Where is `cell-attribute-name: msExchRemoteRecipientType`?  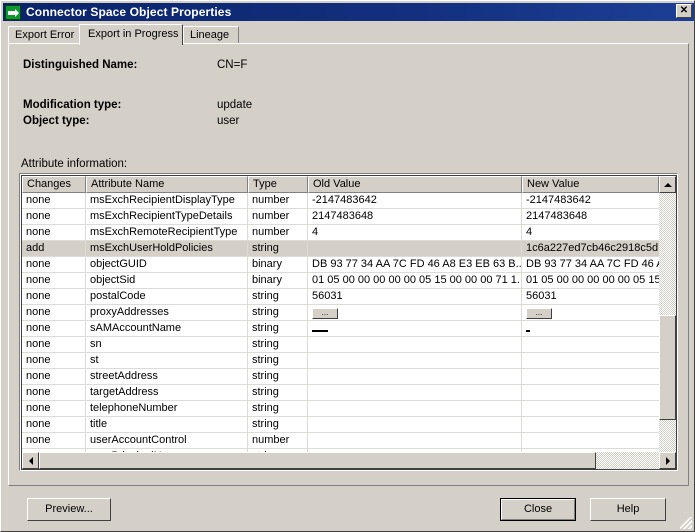
cell-attribute-name: msExchRemoteRecipientType is located at coordinates (167, 233).